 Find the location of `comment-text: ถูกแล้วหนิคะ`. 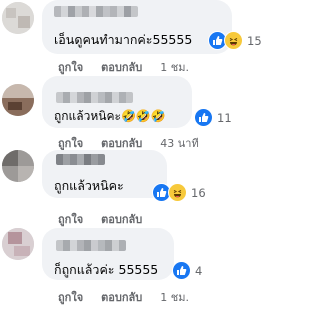

comment-text: ถูกแล้วหนิคะ is located at coordinates (89, 185).